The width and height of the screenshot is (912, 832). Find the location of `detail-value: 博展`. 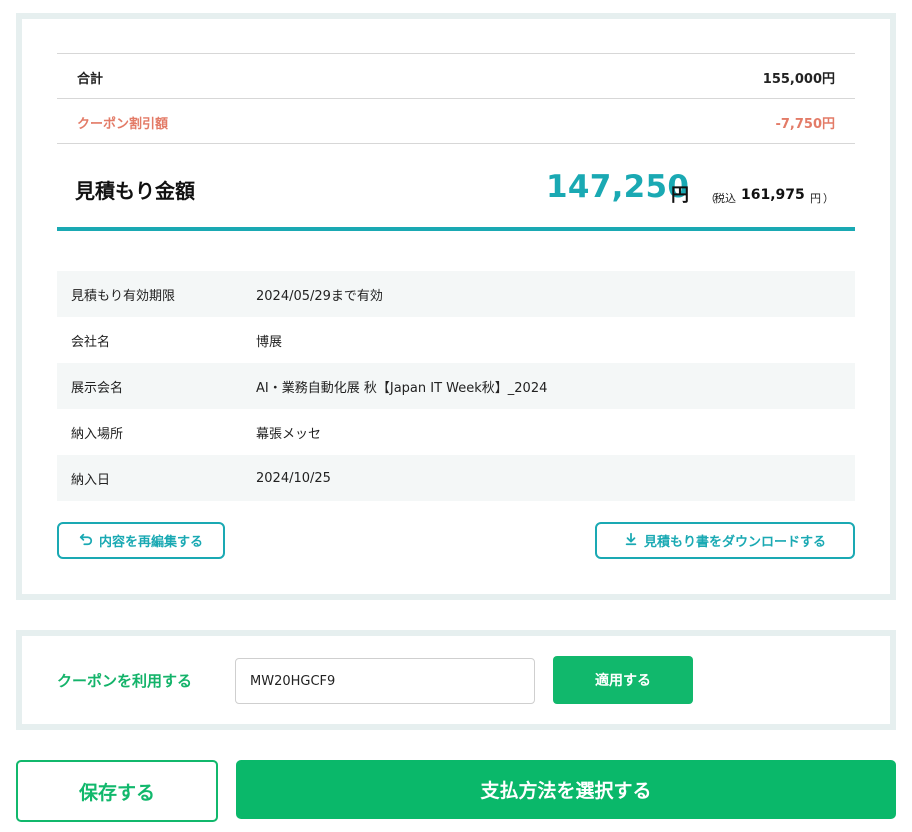

detail-value: 博展 is located at coordinates (269, 342).